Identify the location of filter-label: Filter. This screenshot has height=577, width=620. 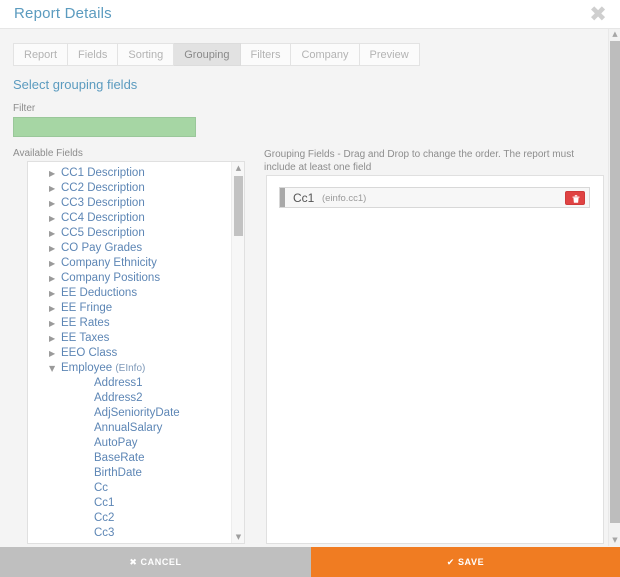
(24, 108).